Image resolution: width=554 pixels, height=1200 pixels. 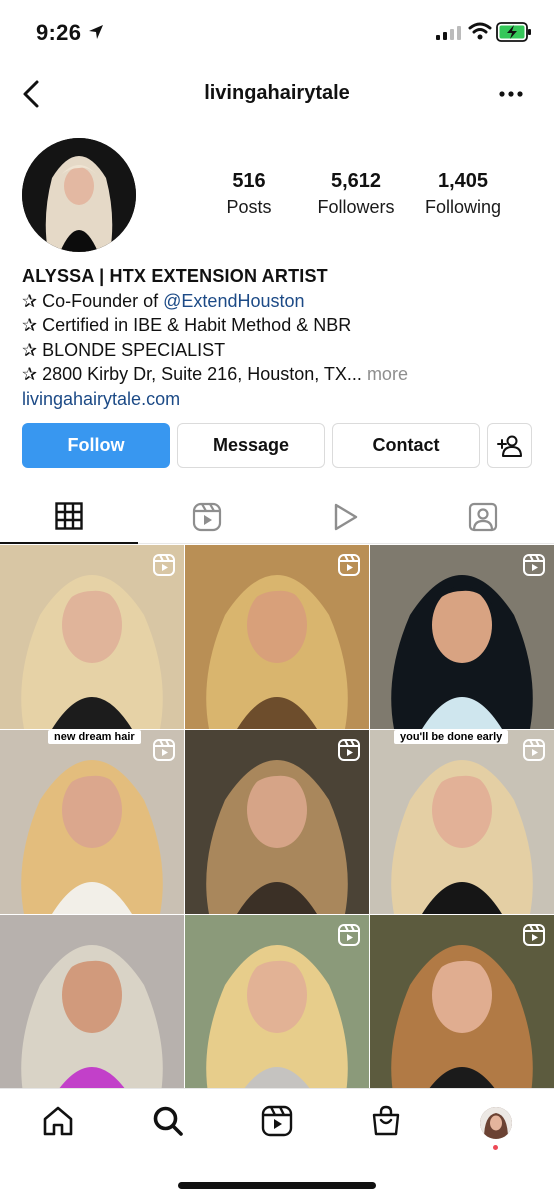 What do you see at coordinates (277, 32) in the screenshot?
I see `status-bar: 9:26` at bounding box center [277, 32].